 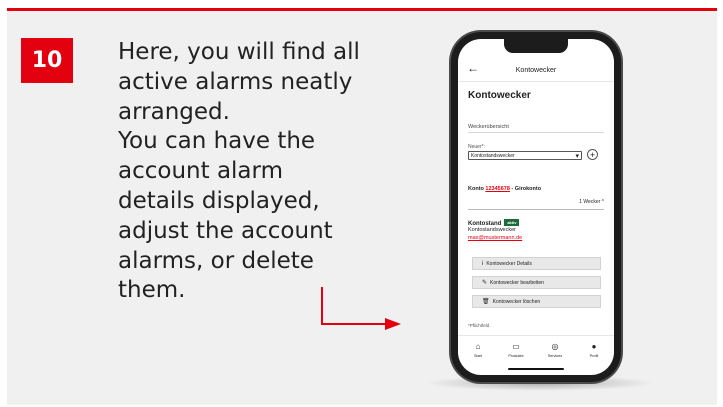 I want to click on alarm-delete-button: 🗑 Kontowecker löschen, so click(x=536, y=301).